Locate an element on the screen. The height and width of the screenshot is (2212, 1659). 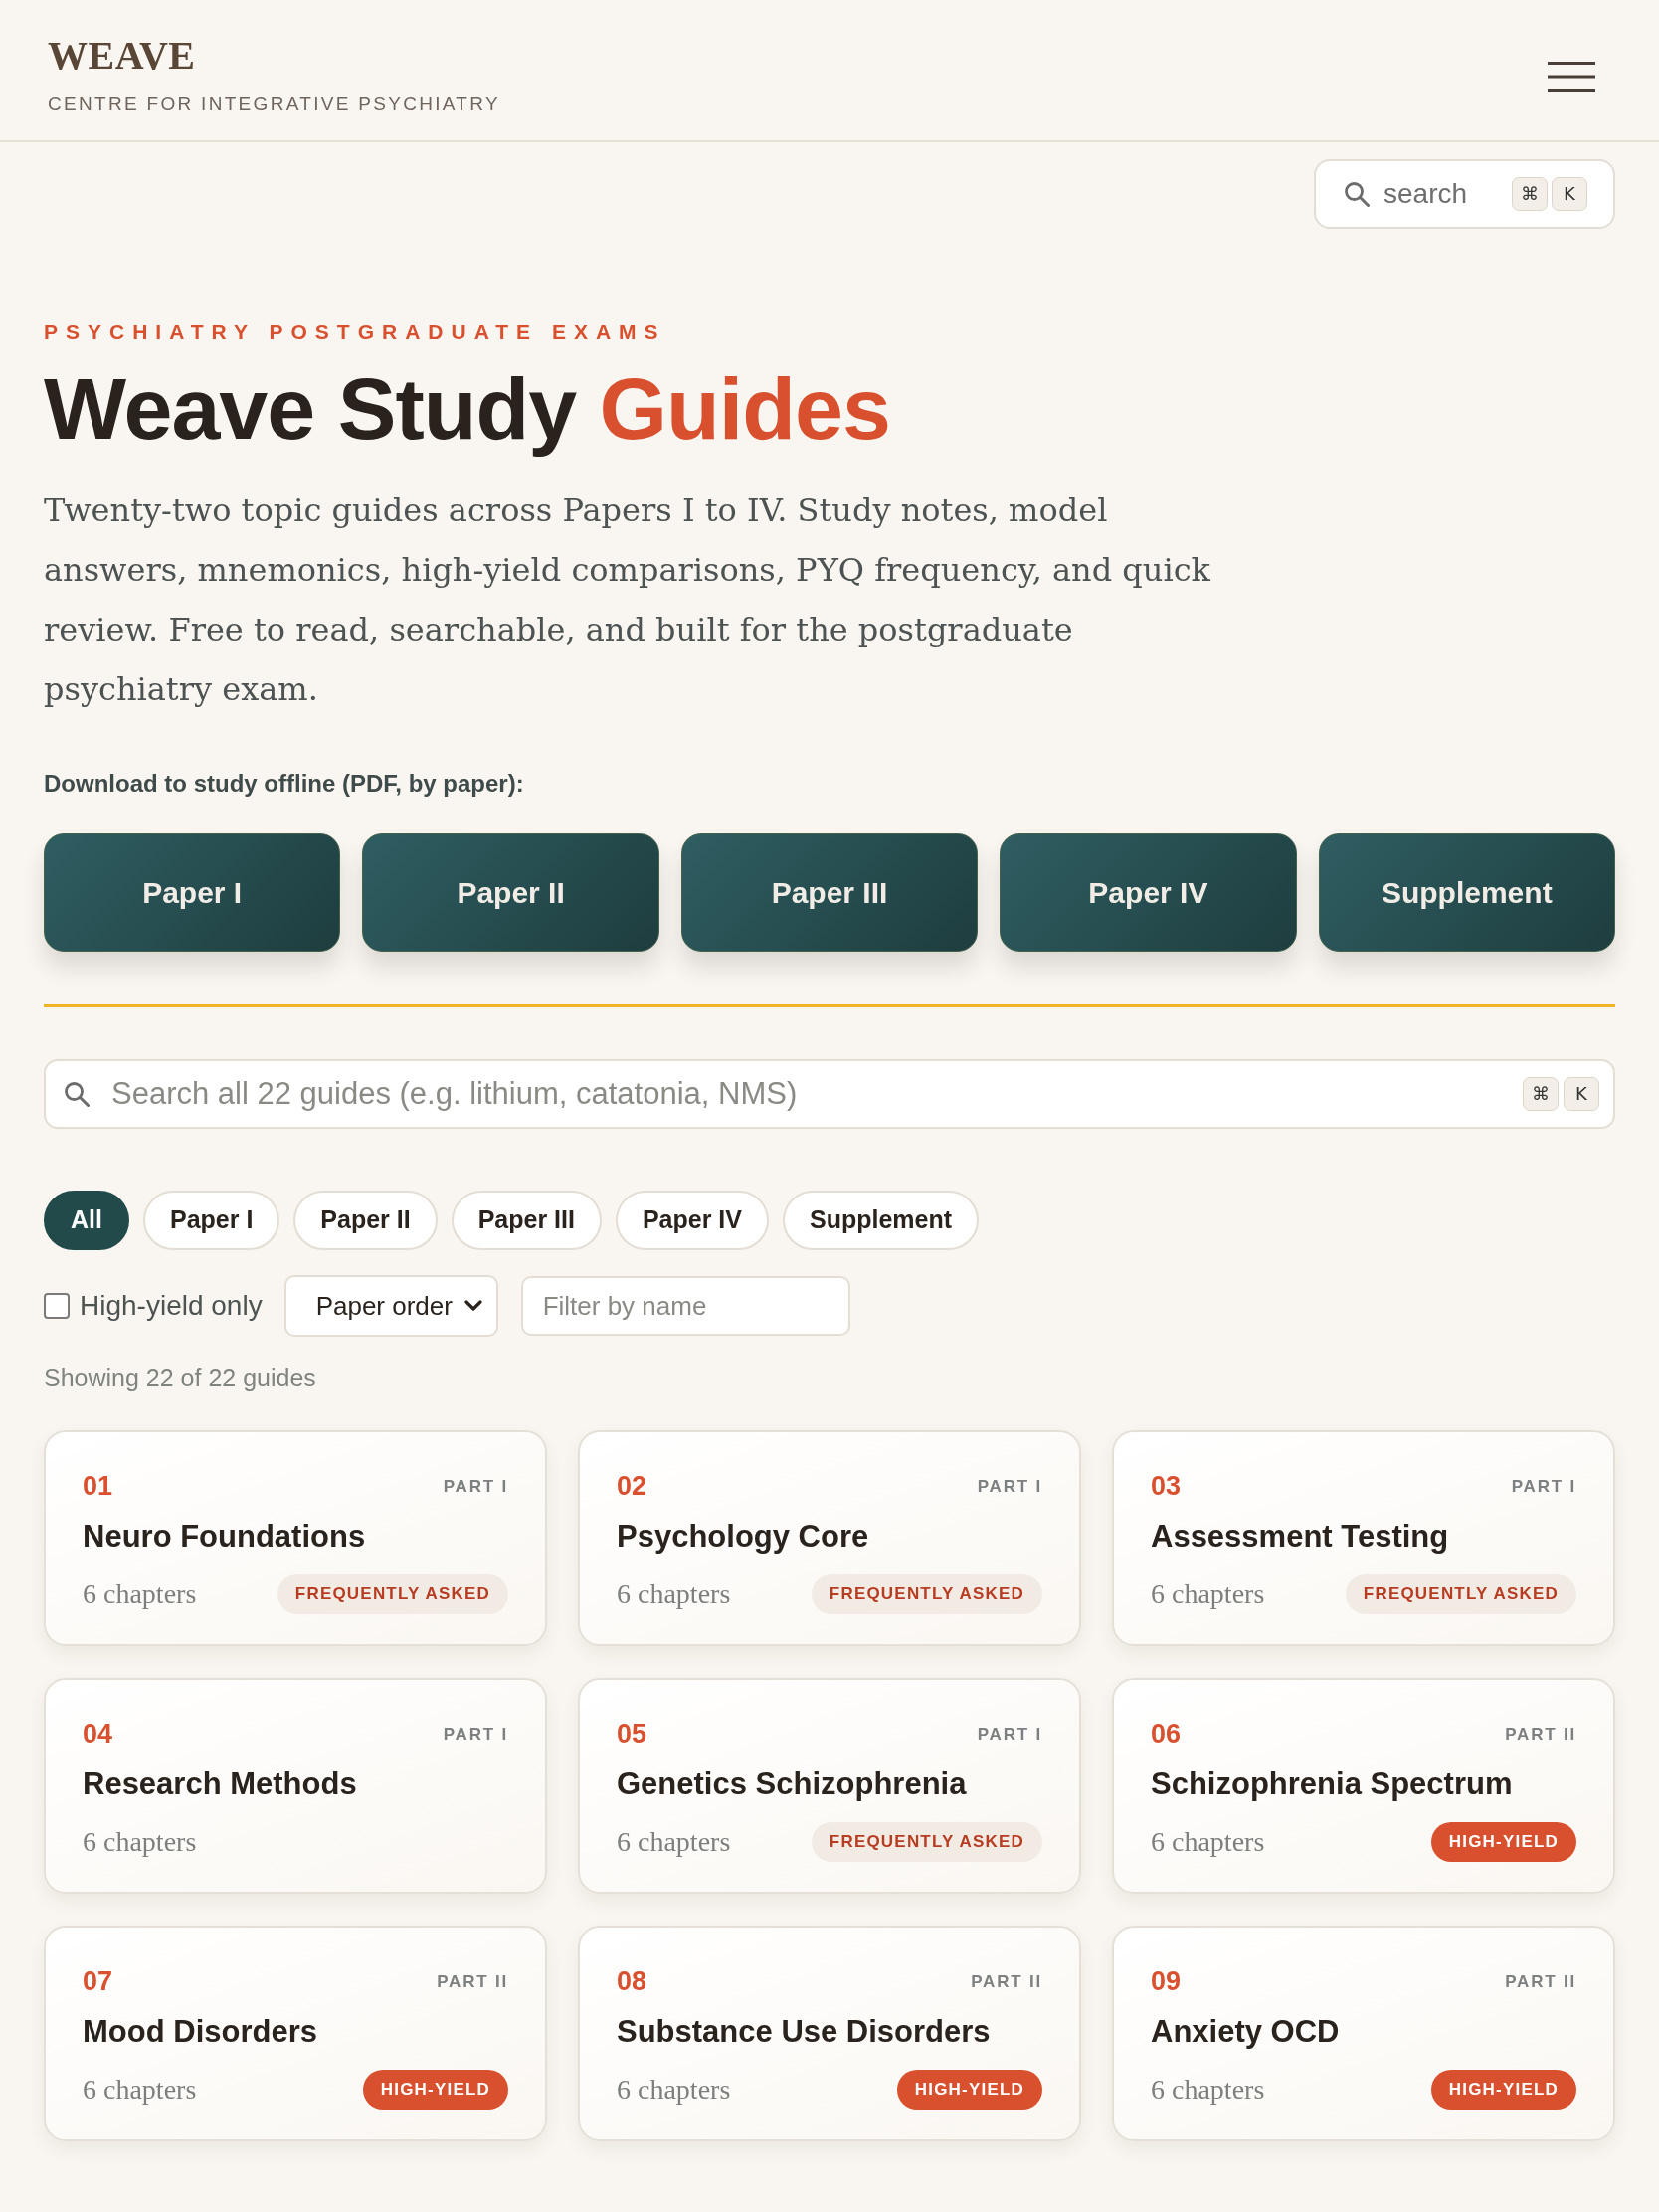
filter-tab: All is located at coordinates (86, 1220).